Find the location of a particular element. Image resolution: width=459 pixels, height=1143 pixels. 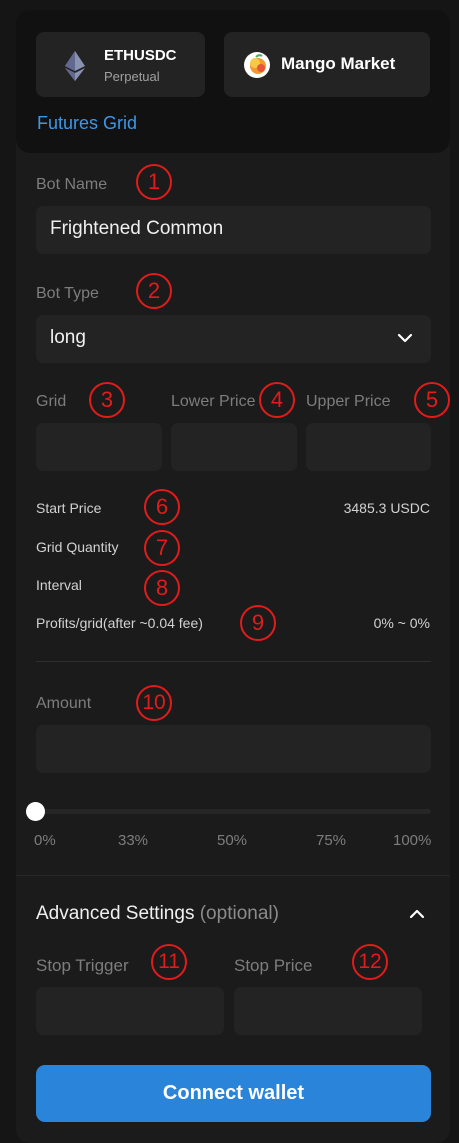

bot-name-input: Frightened Common is located at coordinates (233, 230).